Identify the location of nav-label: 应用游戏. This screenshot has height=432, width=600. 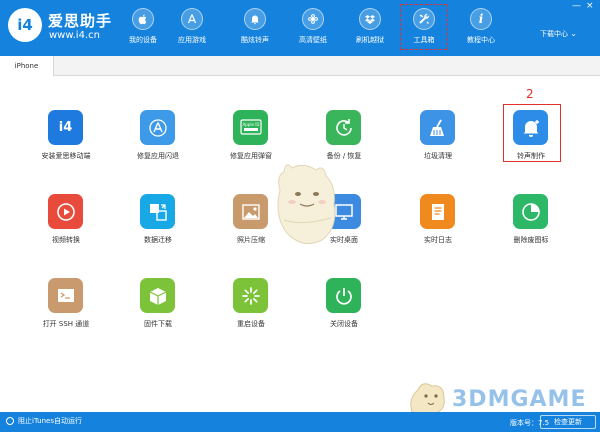
(192, 40).